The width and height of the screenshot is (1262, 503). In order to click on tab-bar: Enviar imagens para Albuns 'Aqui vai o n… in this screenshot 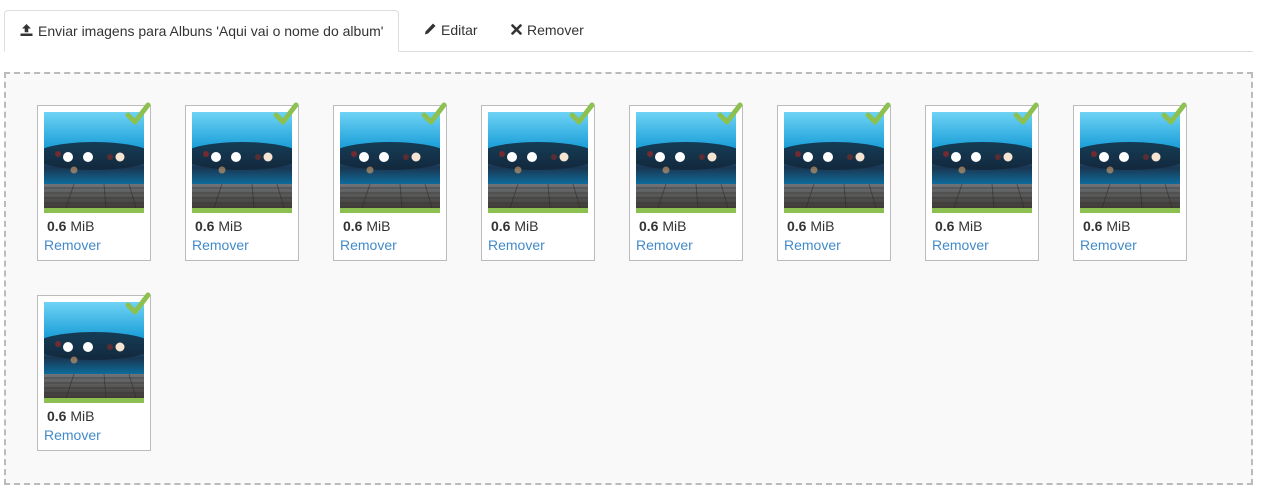, I will do `click(628, 31)`.